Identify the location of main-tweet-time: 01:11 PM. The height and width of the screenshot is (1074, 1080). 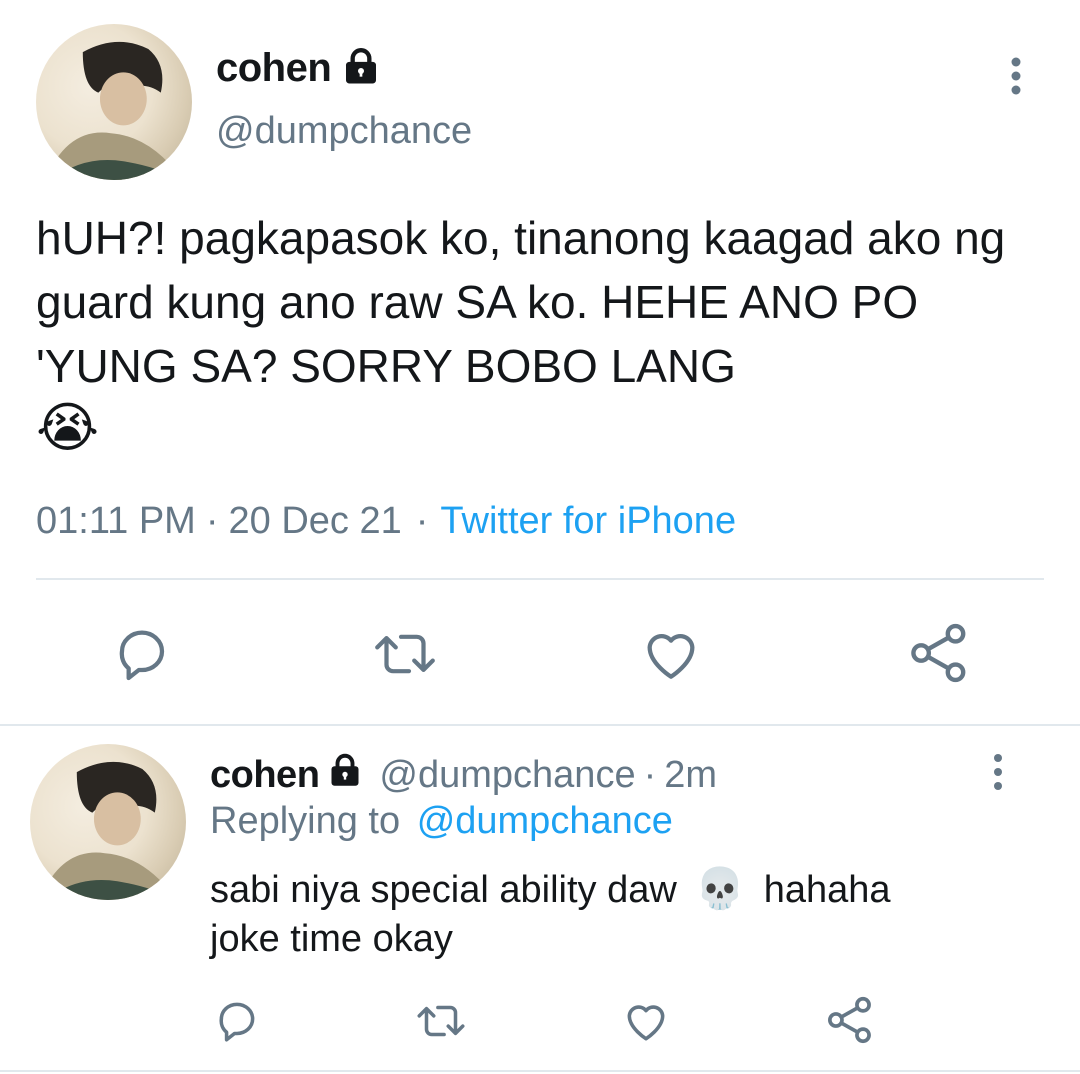
(116, 521).